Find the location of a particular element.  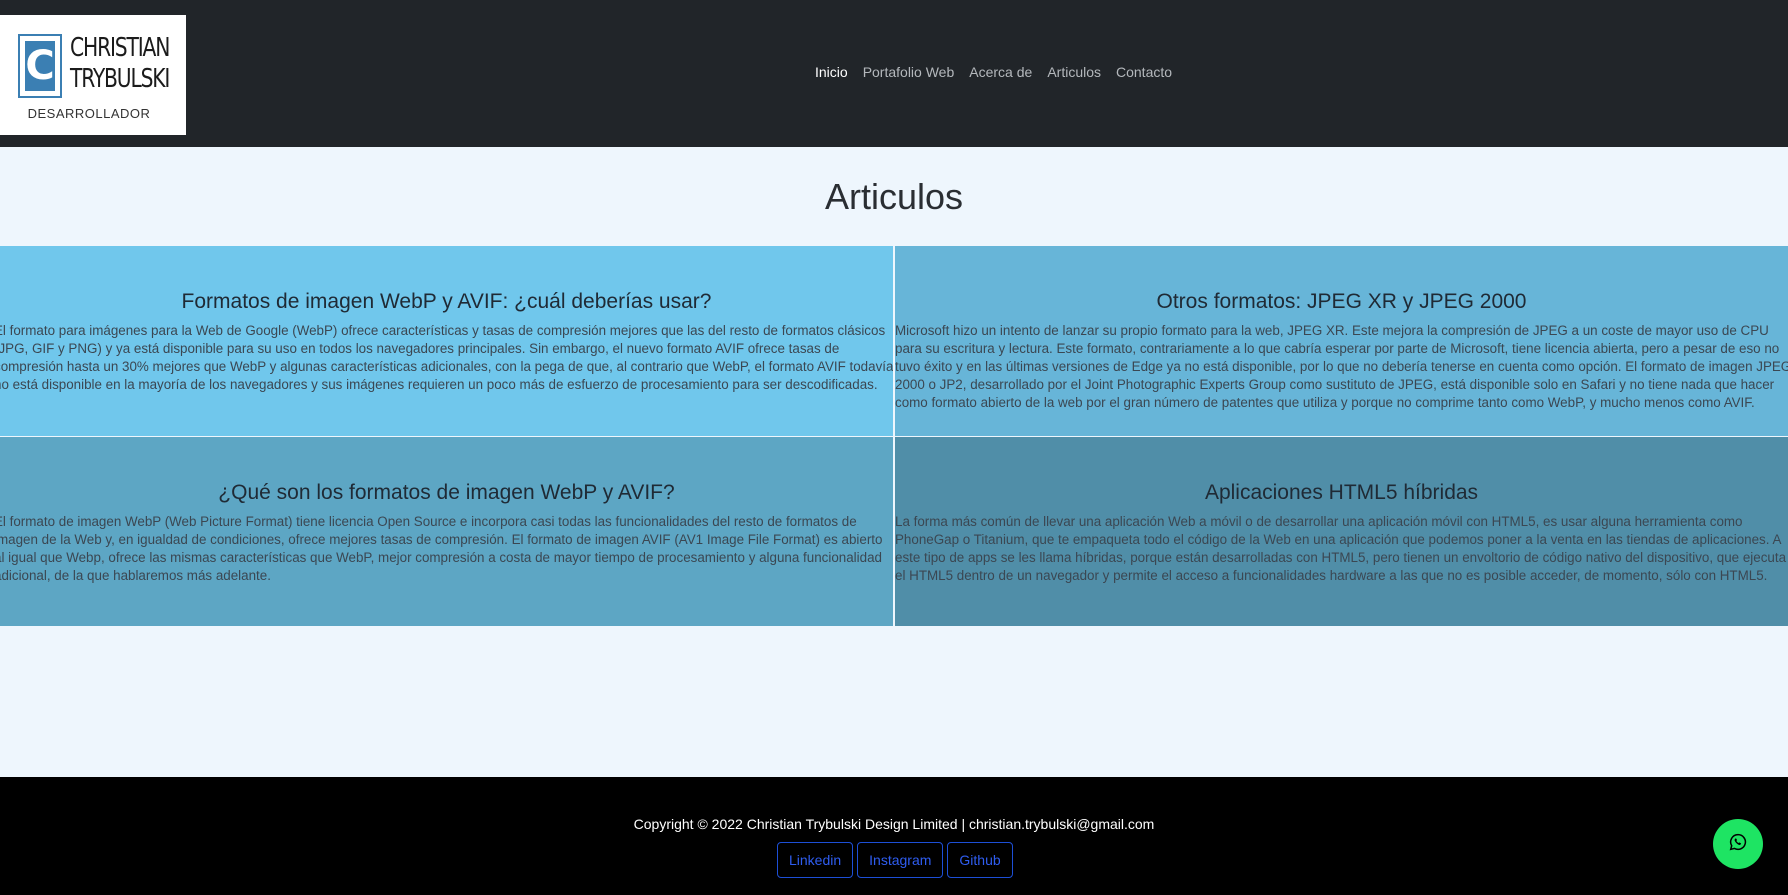

nav-item-portafolio-web: Portafolio Web is located at coordinates (909, 72).